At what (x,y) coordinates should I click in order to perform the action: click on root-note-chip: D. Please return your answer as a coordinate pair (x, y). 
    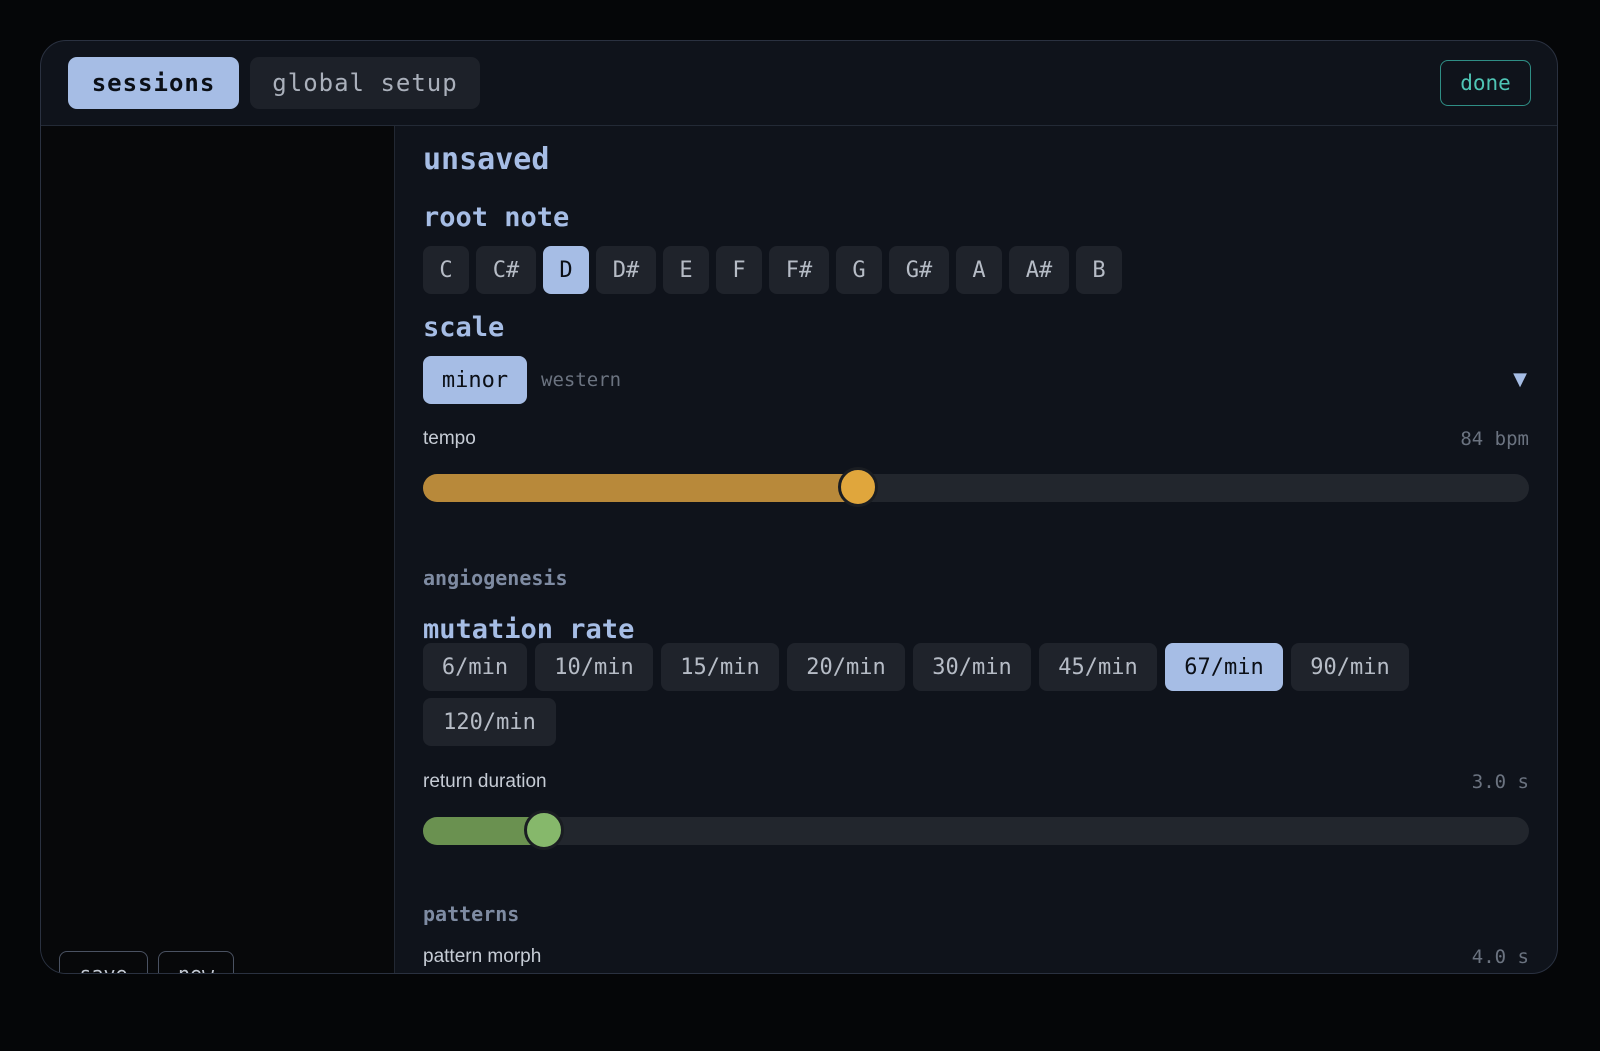
    Looking at the image, I should click on (566, 270).